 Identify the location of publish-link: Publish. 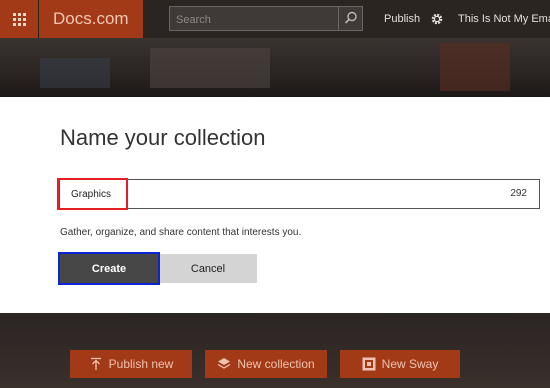
(402, 19).